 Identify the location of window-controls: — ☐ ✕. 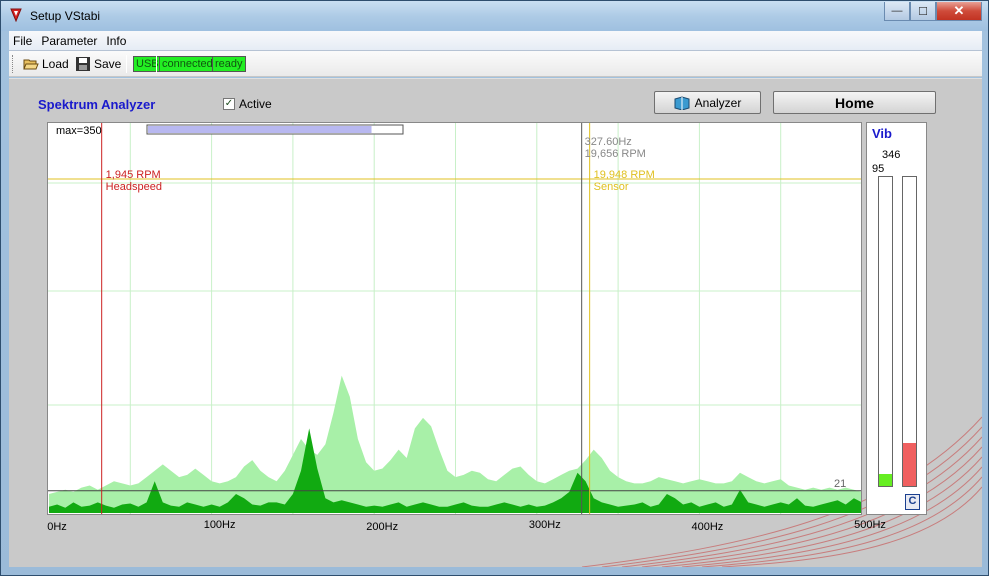
(933, 11).